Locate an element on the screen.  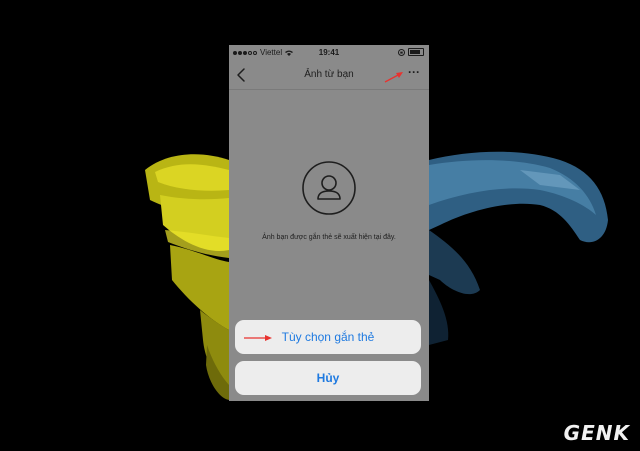
person-circle-icon is located at coordinates (329, 188).